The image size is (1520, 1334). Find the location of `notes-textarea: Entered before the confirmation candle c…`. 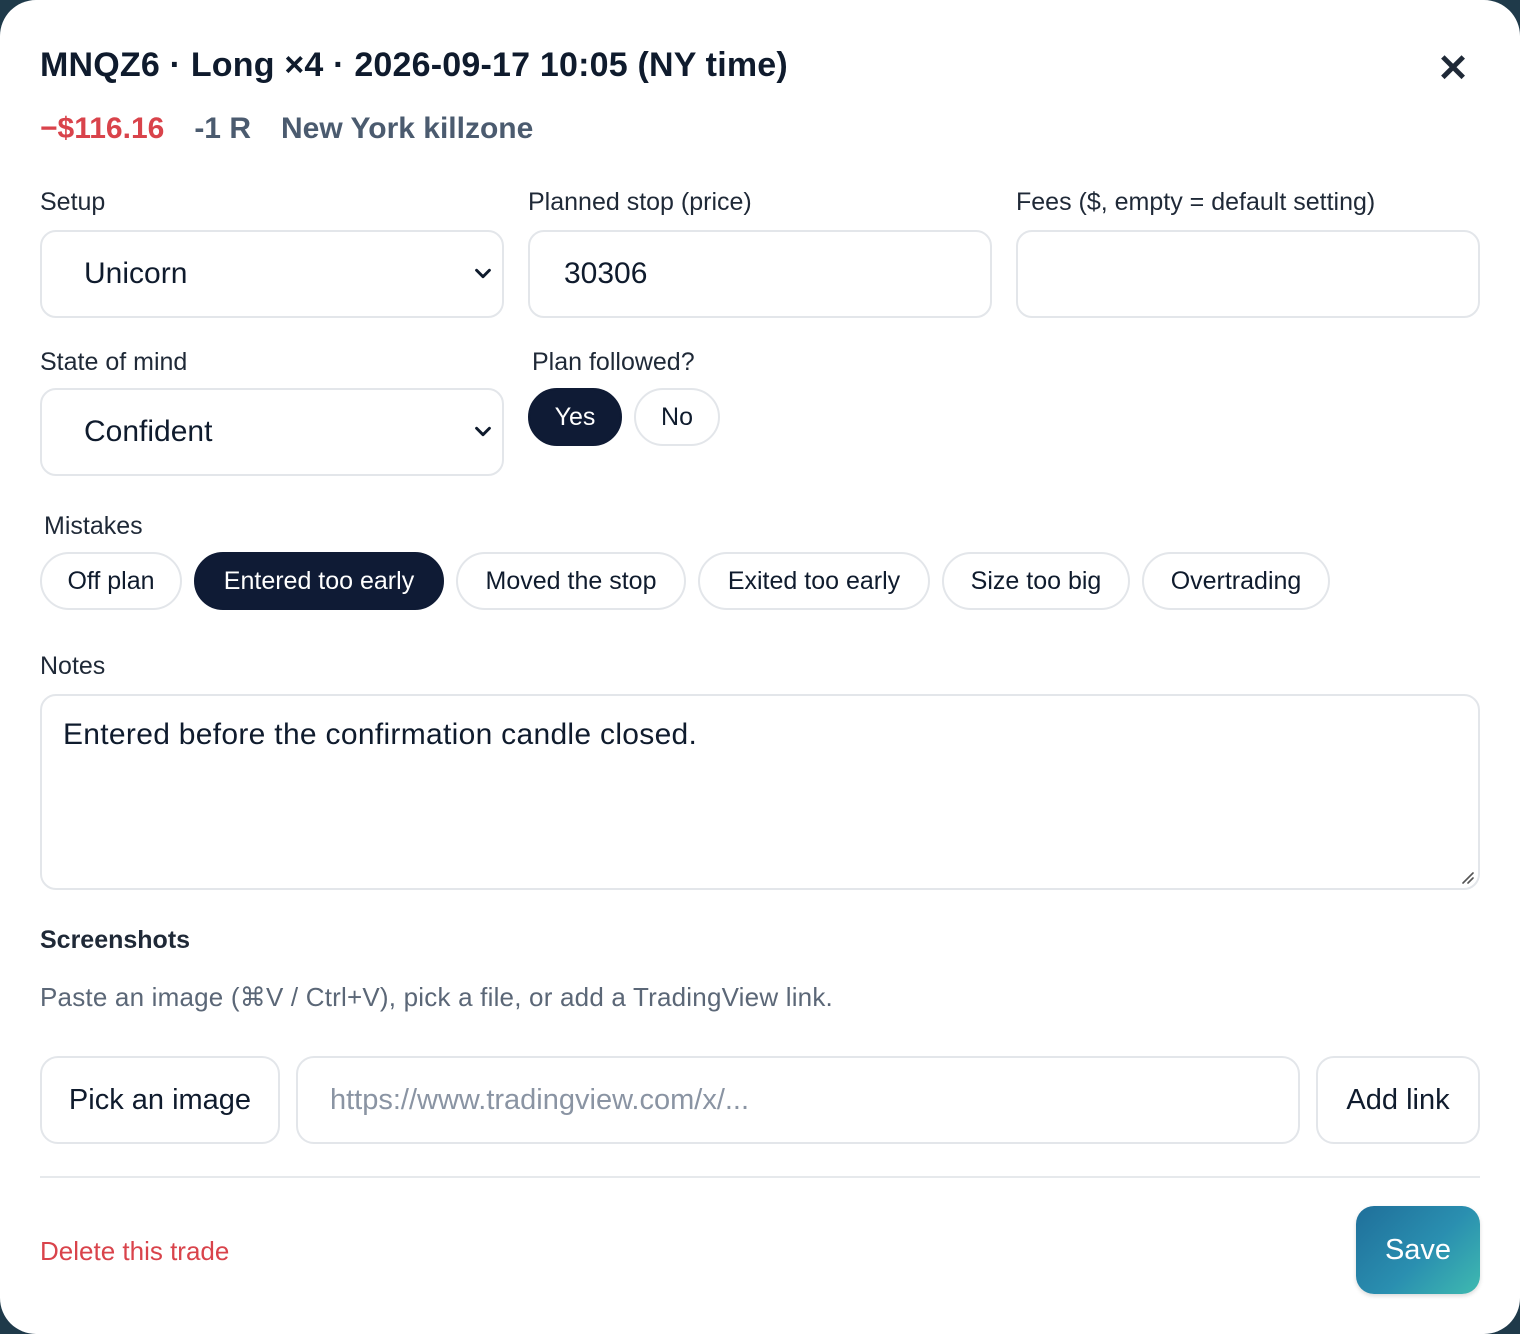

notes-textarea: Entered before the confirmation candle c… is located at coordinates (760, 792).